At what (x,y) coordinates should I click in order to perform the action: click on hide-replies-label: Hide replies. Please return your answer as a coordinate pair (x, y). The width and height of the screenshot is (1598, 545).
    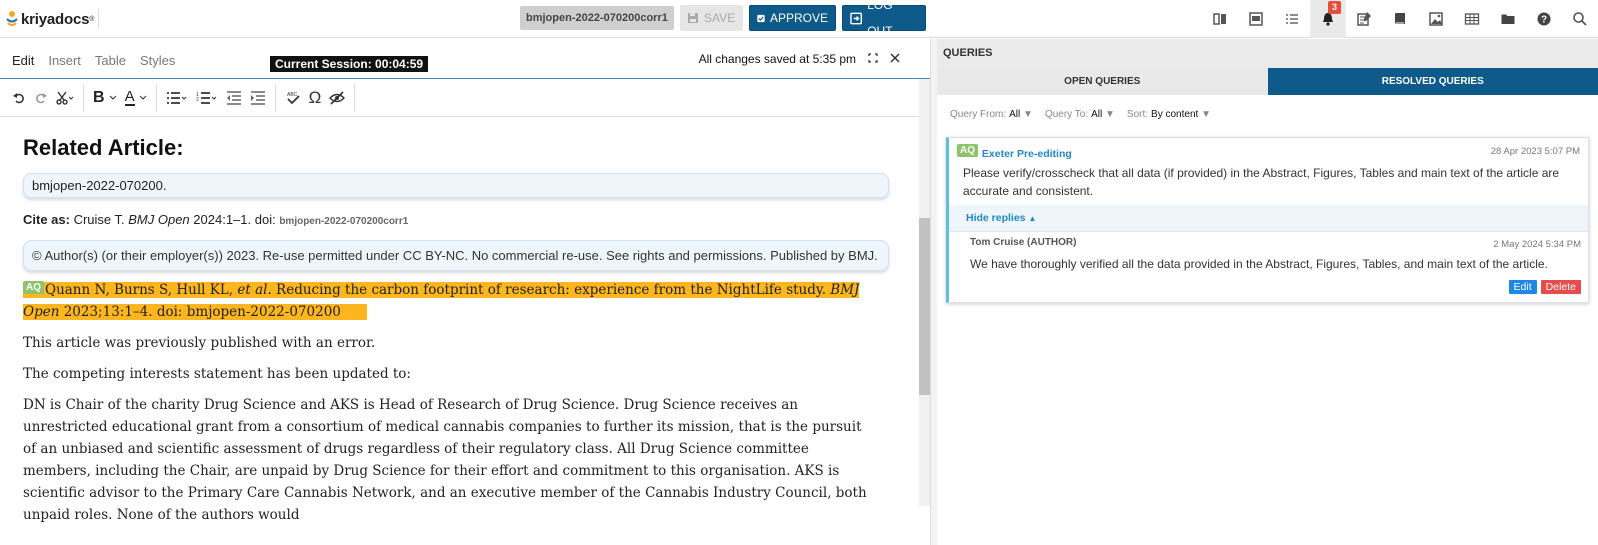
    Looking at the image, I should click on (996, 218).